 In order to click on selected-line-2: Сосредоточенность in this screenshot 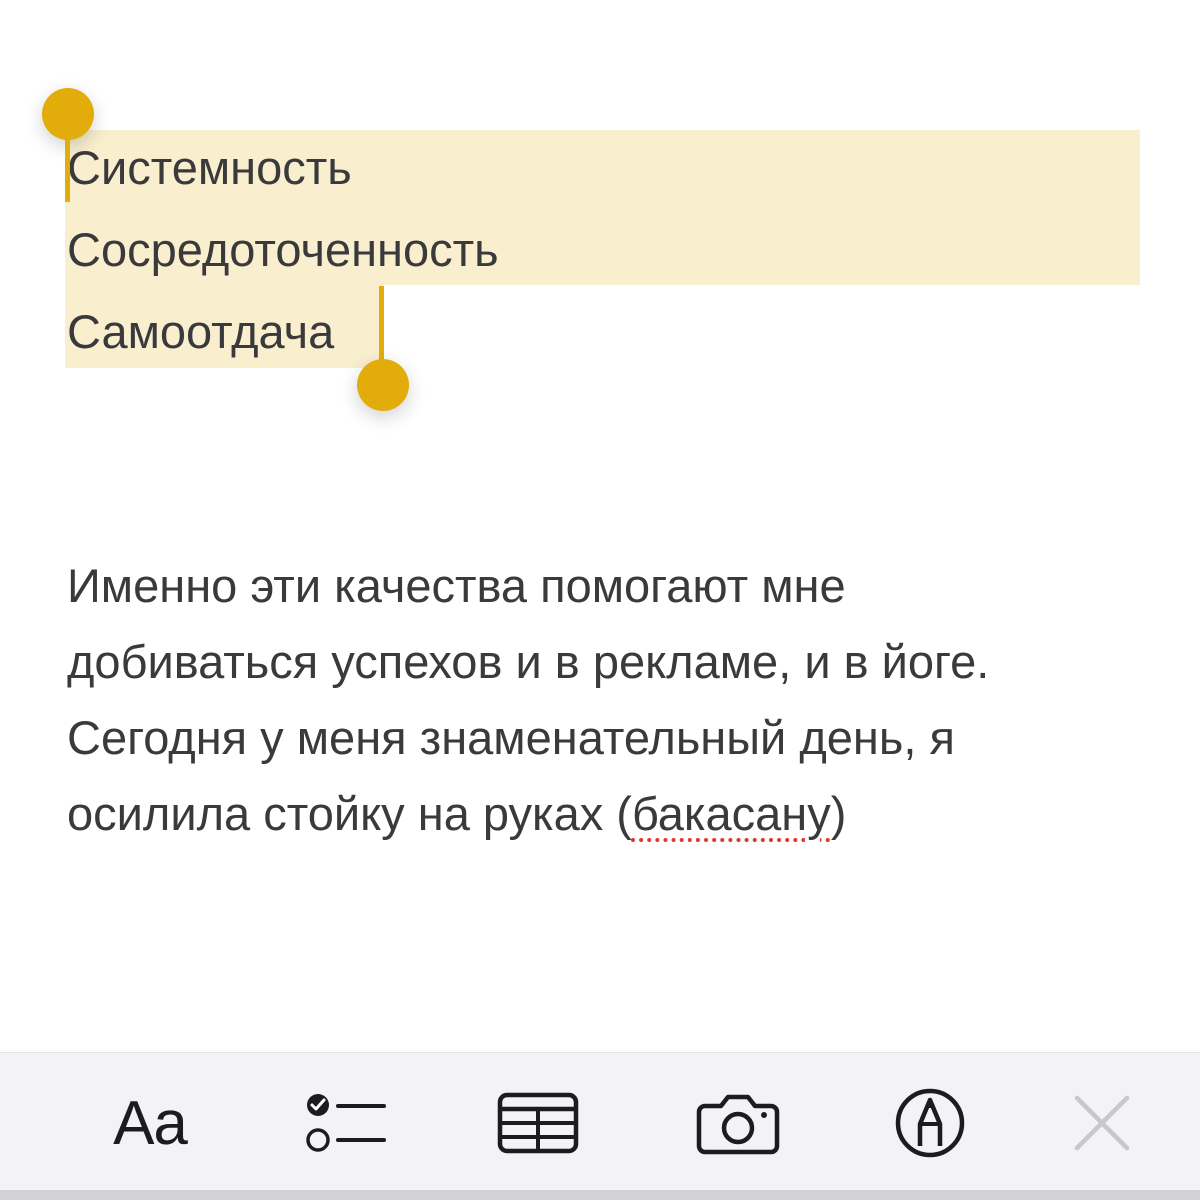, I will do `click(283, 249)`.